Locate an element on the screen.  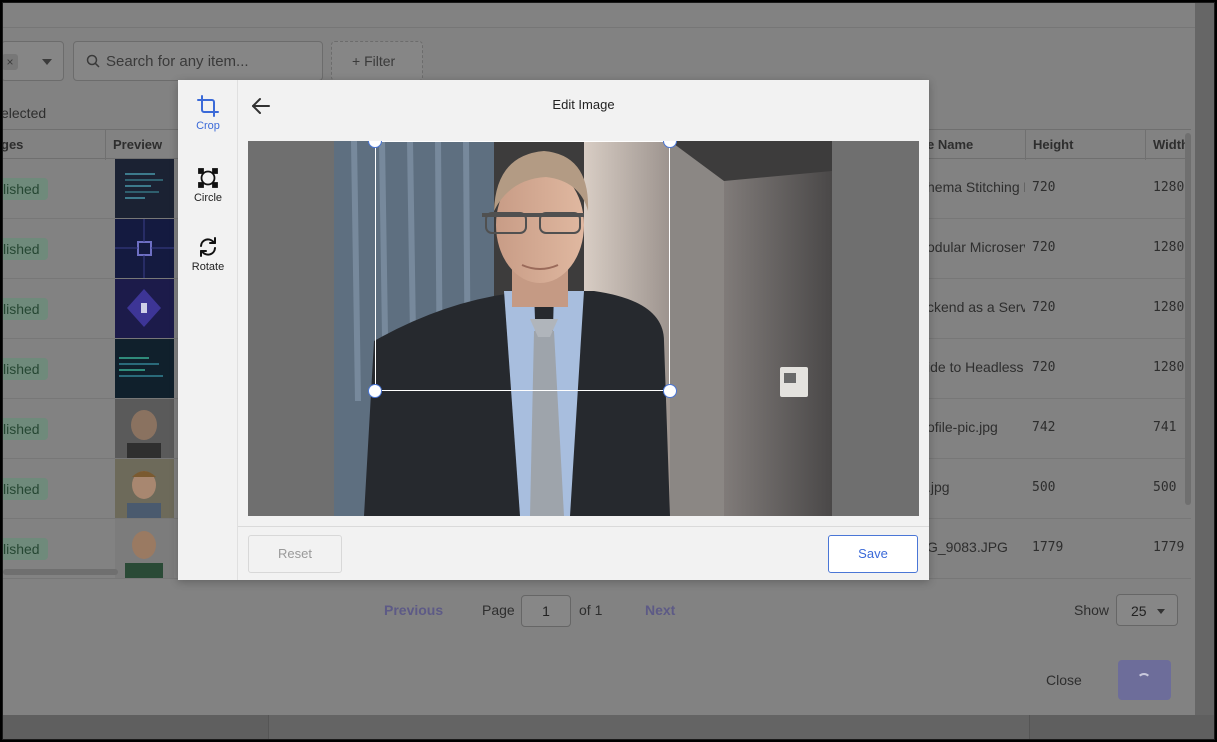
file-name-cell: hema Stitching F is located at coordinates (976, 187).